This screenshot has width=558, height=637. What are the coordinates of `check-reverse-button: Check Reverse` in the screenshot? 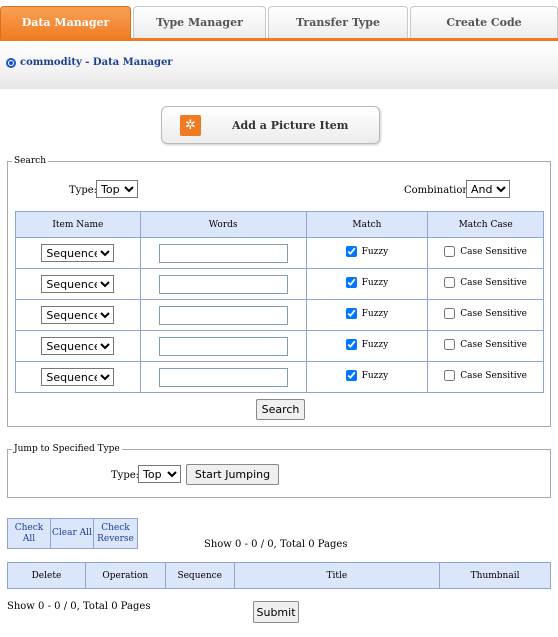 It's located at (115, 533).